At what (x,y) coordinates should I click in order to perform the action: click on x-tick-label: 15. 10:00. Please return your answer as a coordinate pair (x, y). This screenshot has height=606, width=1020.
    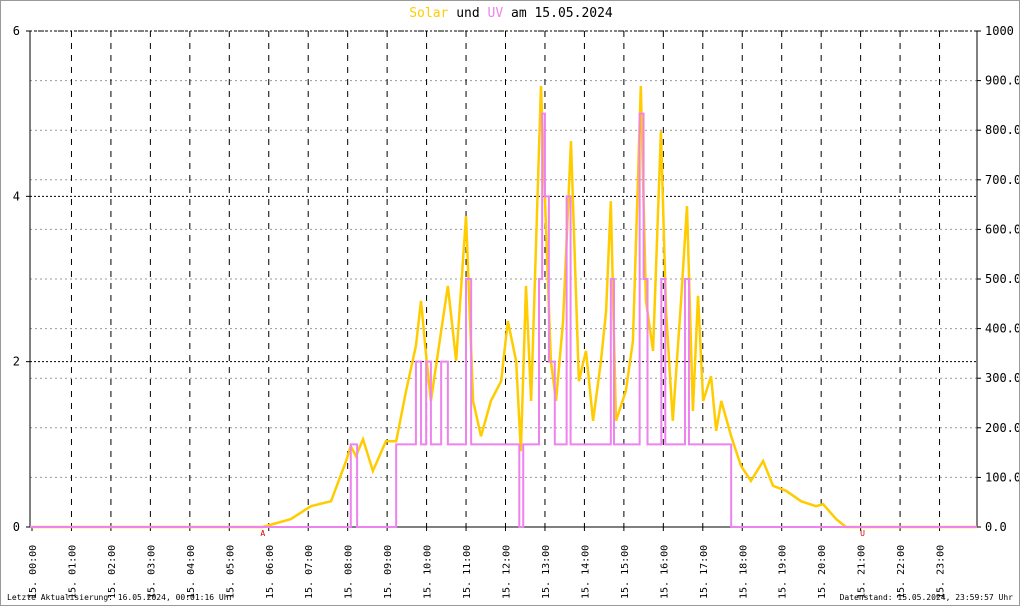
    Looking at the image, I should click on (428, 572).